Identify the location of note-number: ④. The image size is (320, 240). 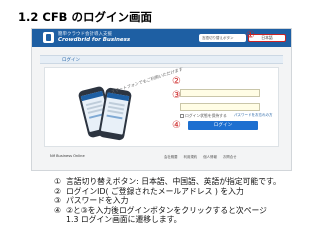
(57, 210).